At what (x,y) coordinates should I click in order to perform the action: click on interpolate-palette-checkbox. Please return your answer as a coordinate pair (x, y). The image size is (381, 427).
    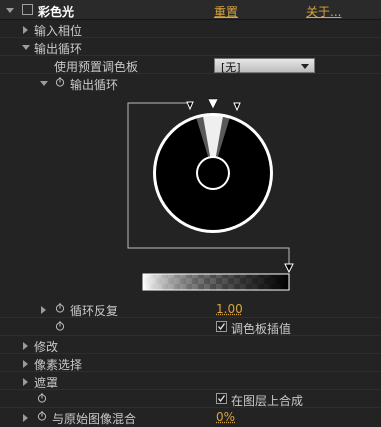
    Looking at the image, I should click on (221, 326).